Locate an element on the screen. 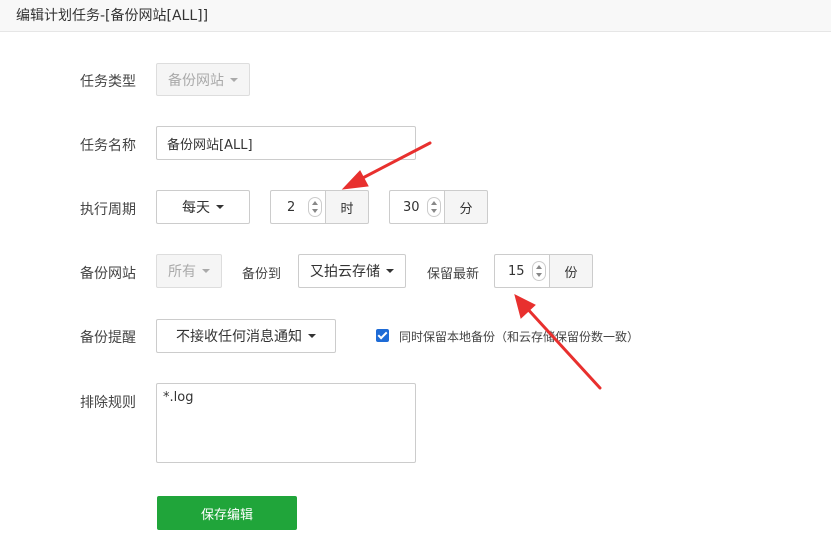 This screenshot has width=831, height=550. keep-count-input-group: 15 份 is located at coordinates (543, 271).